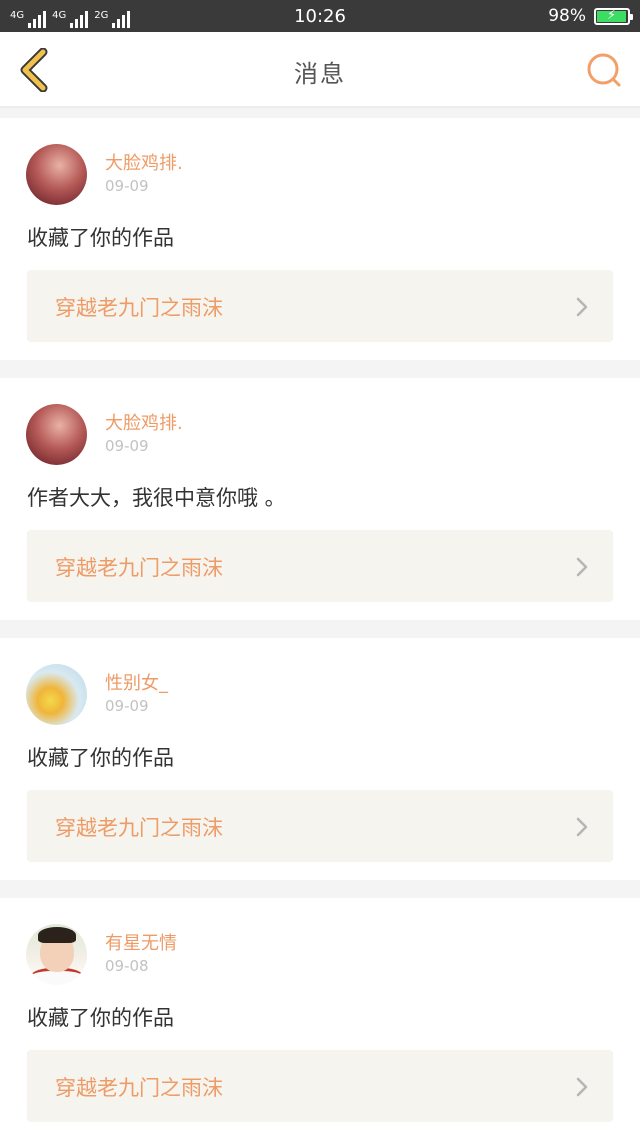 The image size is (640, 1138). I want to click on status-bar: 4G 4G 2G 10:26 98% ⚡, so click(320, 16).